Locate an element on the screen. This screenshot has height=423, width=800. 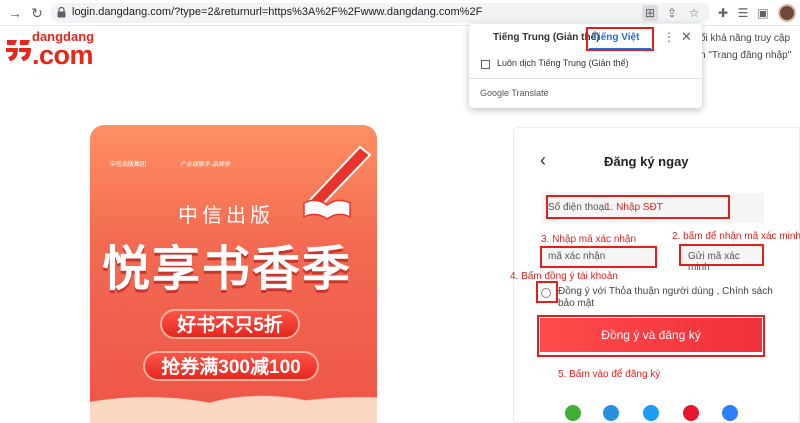
highlight-box-code is located at coordinates (598, 257).